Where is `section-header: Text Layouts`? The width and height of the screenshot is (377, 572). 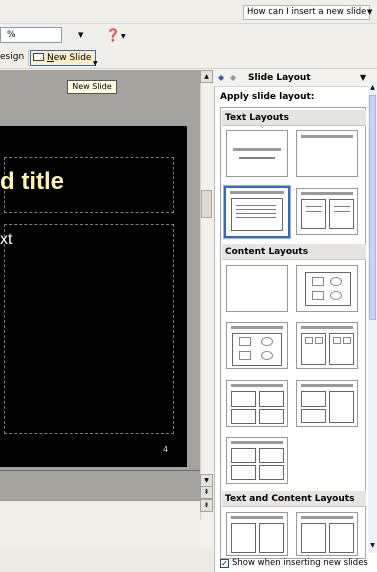 section-header: Text Layouts is located at coordinates (294, 118).